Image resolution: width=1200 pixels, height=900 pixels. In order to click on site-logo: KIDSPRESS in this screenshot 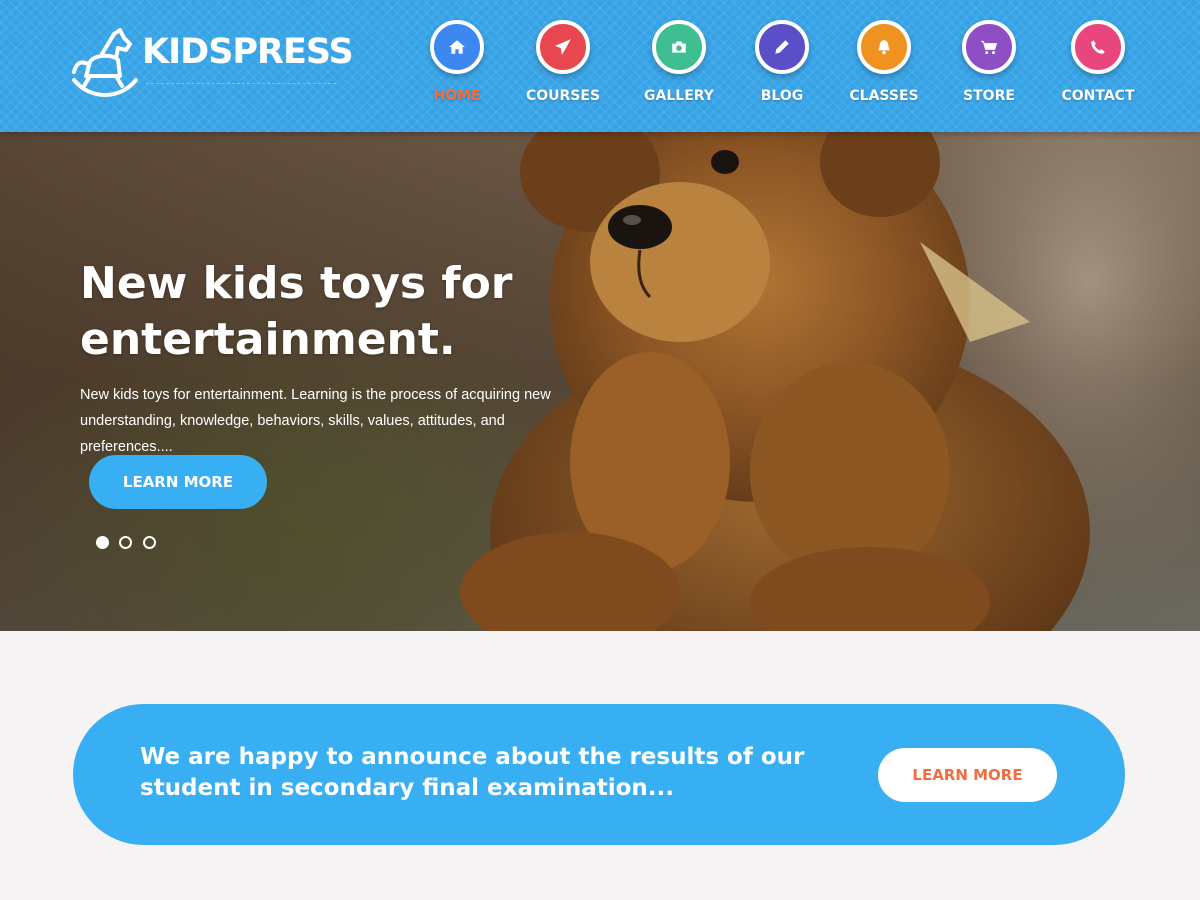, I will do `click(215, 64)`.